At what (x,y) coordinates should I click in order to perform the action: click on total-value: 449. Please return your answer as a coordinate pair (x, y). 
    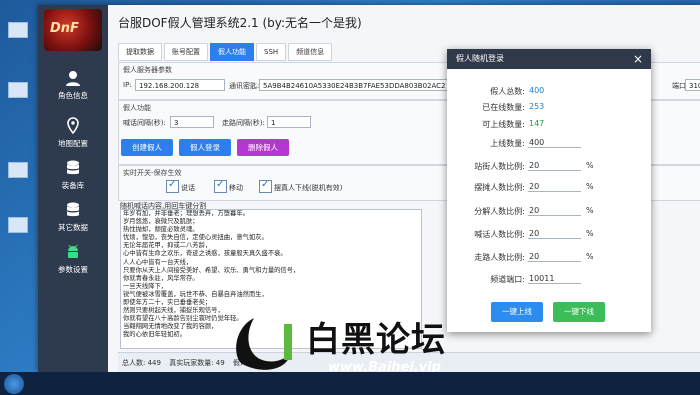
    Looking at the image, I should click on (154, 363).